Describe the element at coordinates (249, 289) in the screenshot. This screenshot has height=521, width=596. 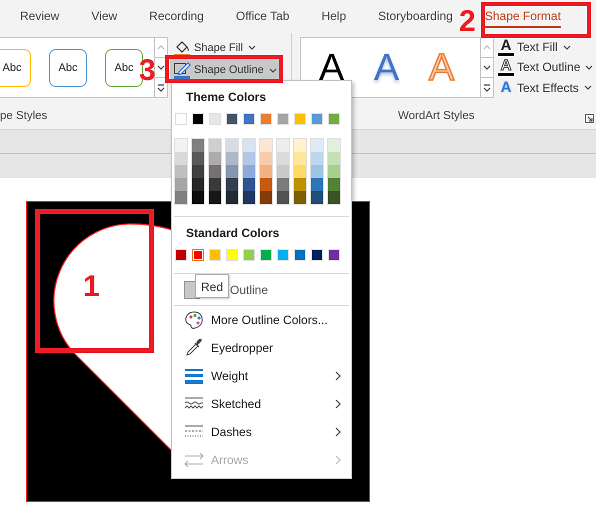
I see `menu-item: Outline` at that location.